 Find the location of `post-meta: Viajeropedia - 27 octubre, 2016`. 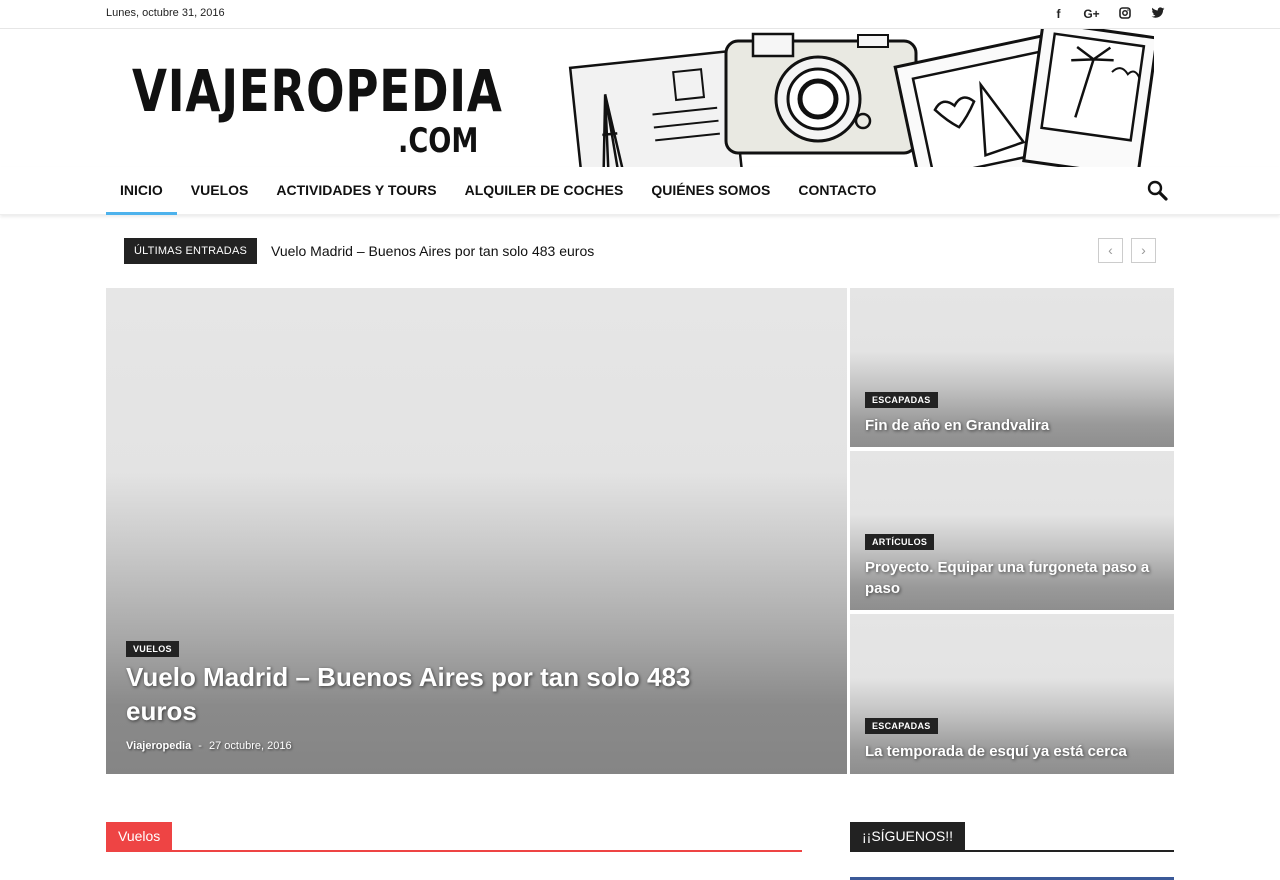

post-meta: Viajeropedia - 27 octubre, 2016 is located at coordinates (209, 746).